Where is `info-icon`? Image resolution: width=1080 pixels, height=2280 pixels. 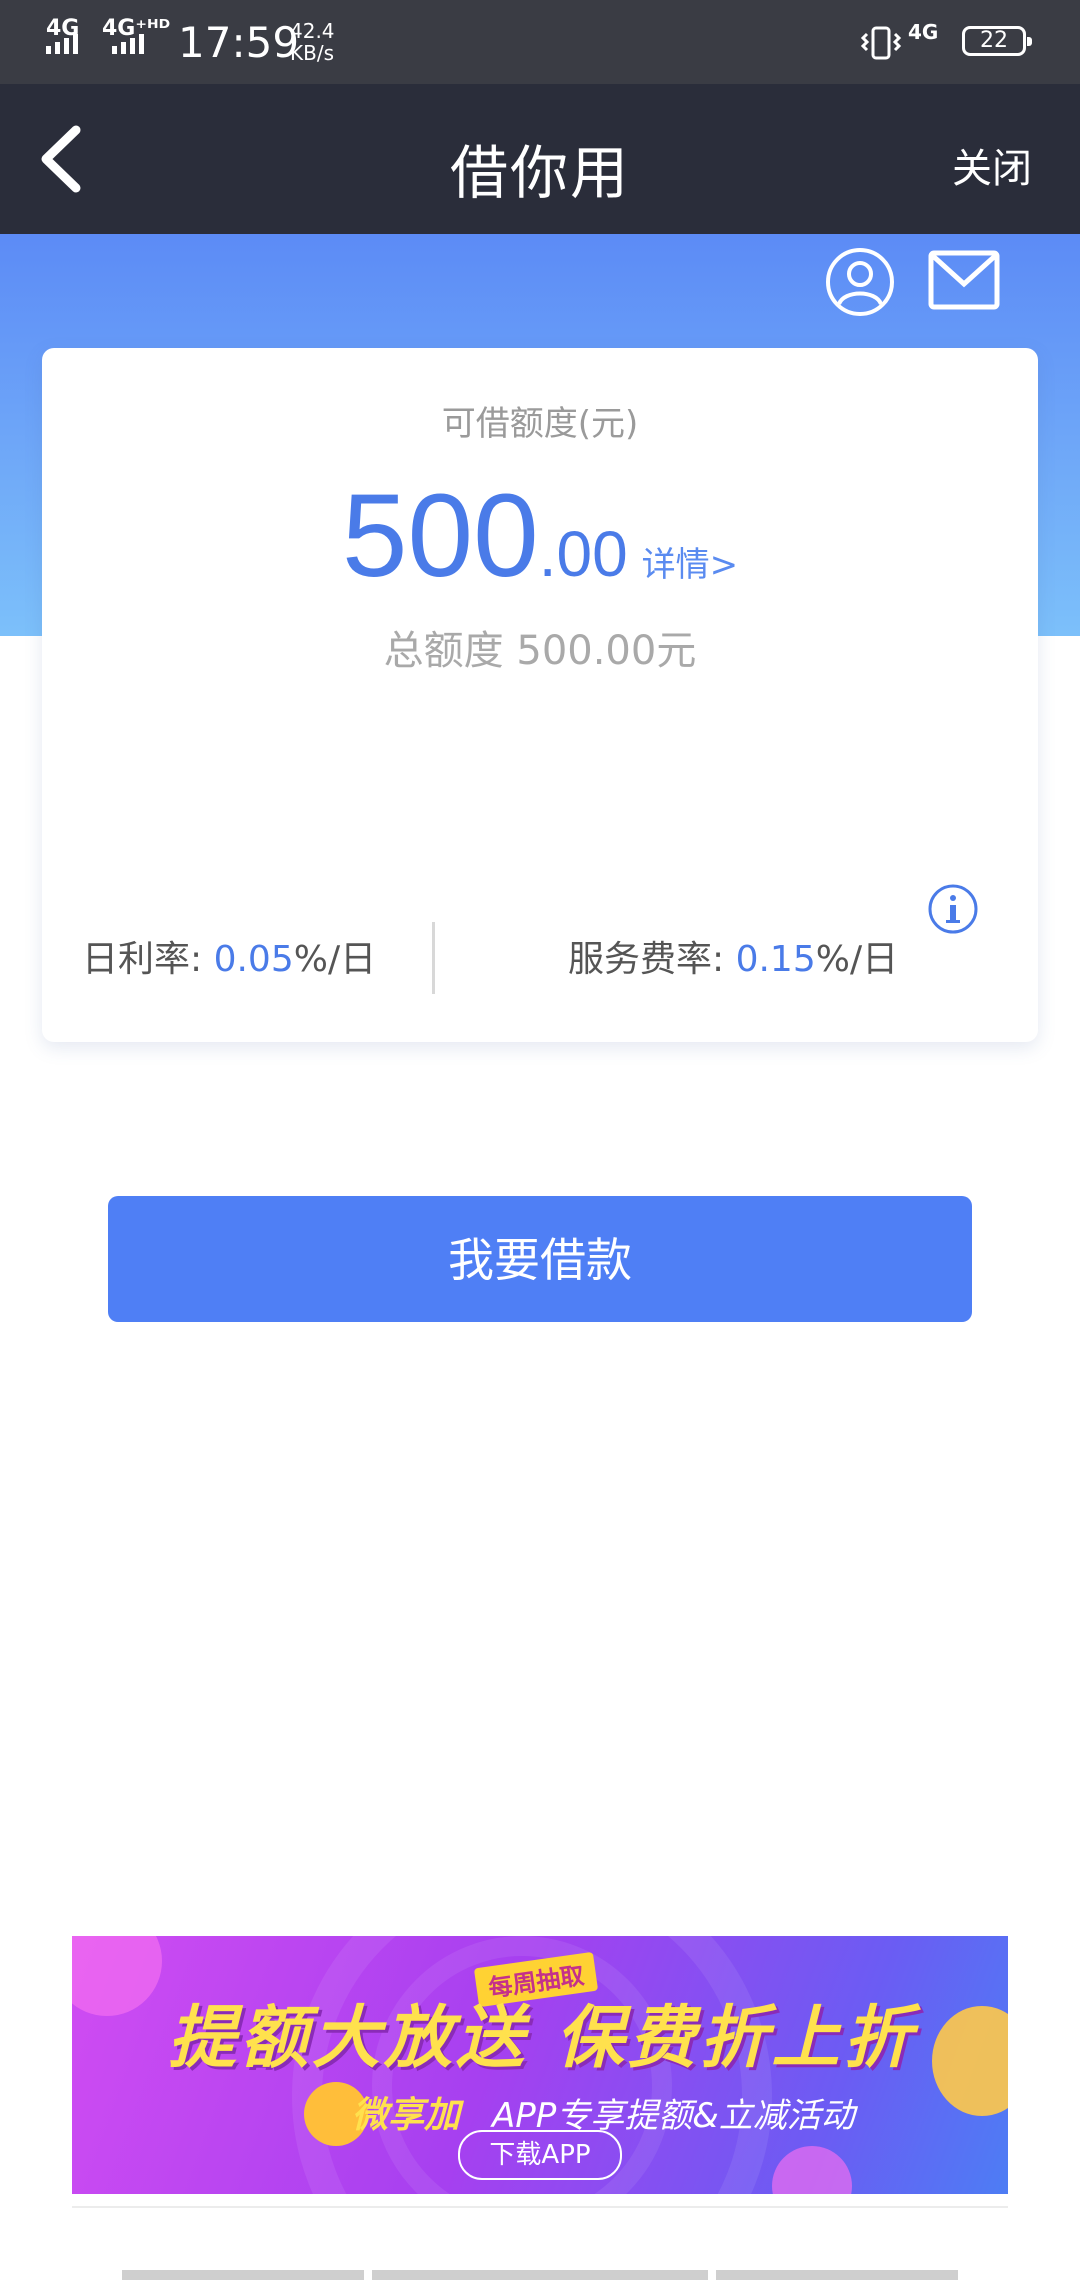
info-icon is located at coordinates (953, 909).